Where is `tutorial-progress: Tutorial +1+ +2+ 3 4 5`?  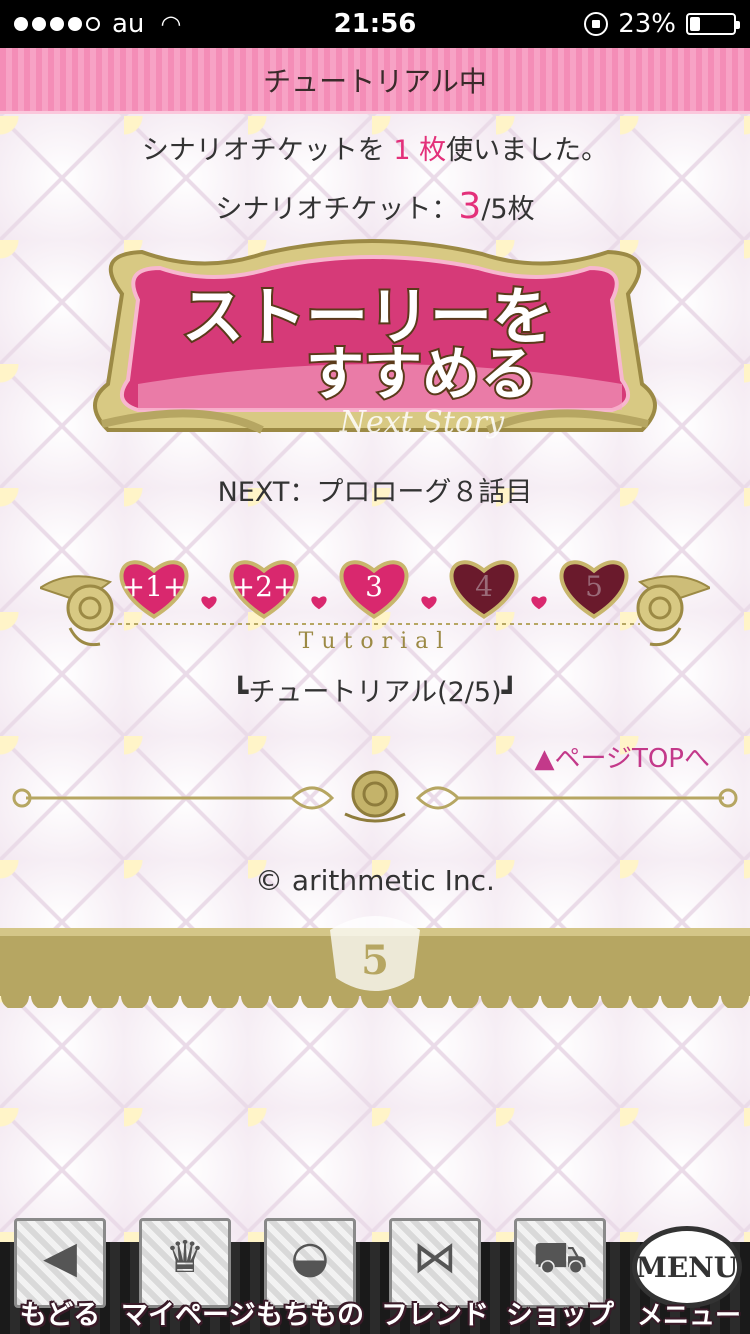
tutorial-progress: Tutorial +1+ +2+ 3 4 5 is located at coordinates (375, 607).